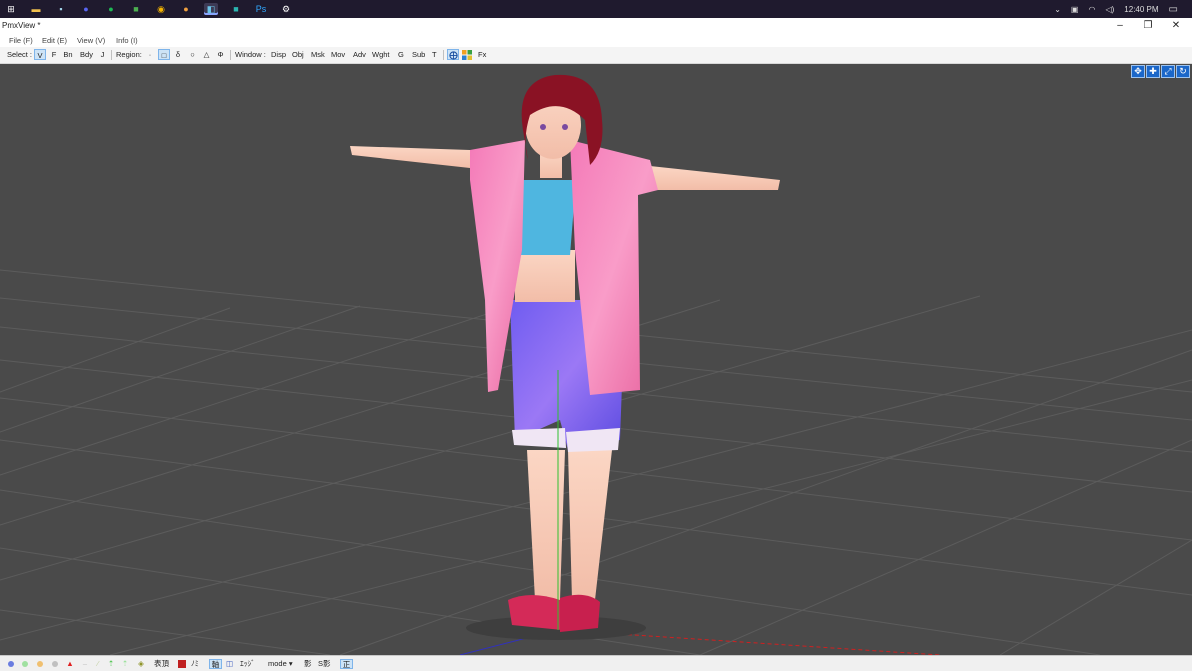 Image resolution: width=1192 pixels, height=671 pixels. I want to click on window-obj-button: Obj, so click(298, 54).